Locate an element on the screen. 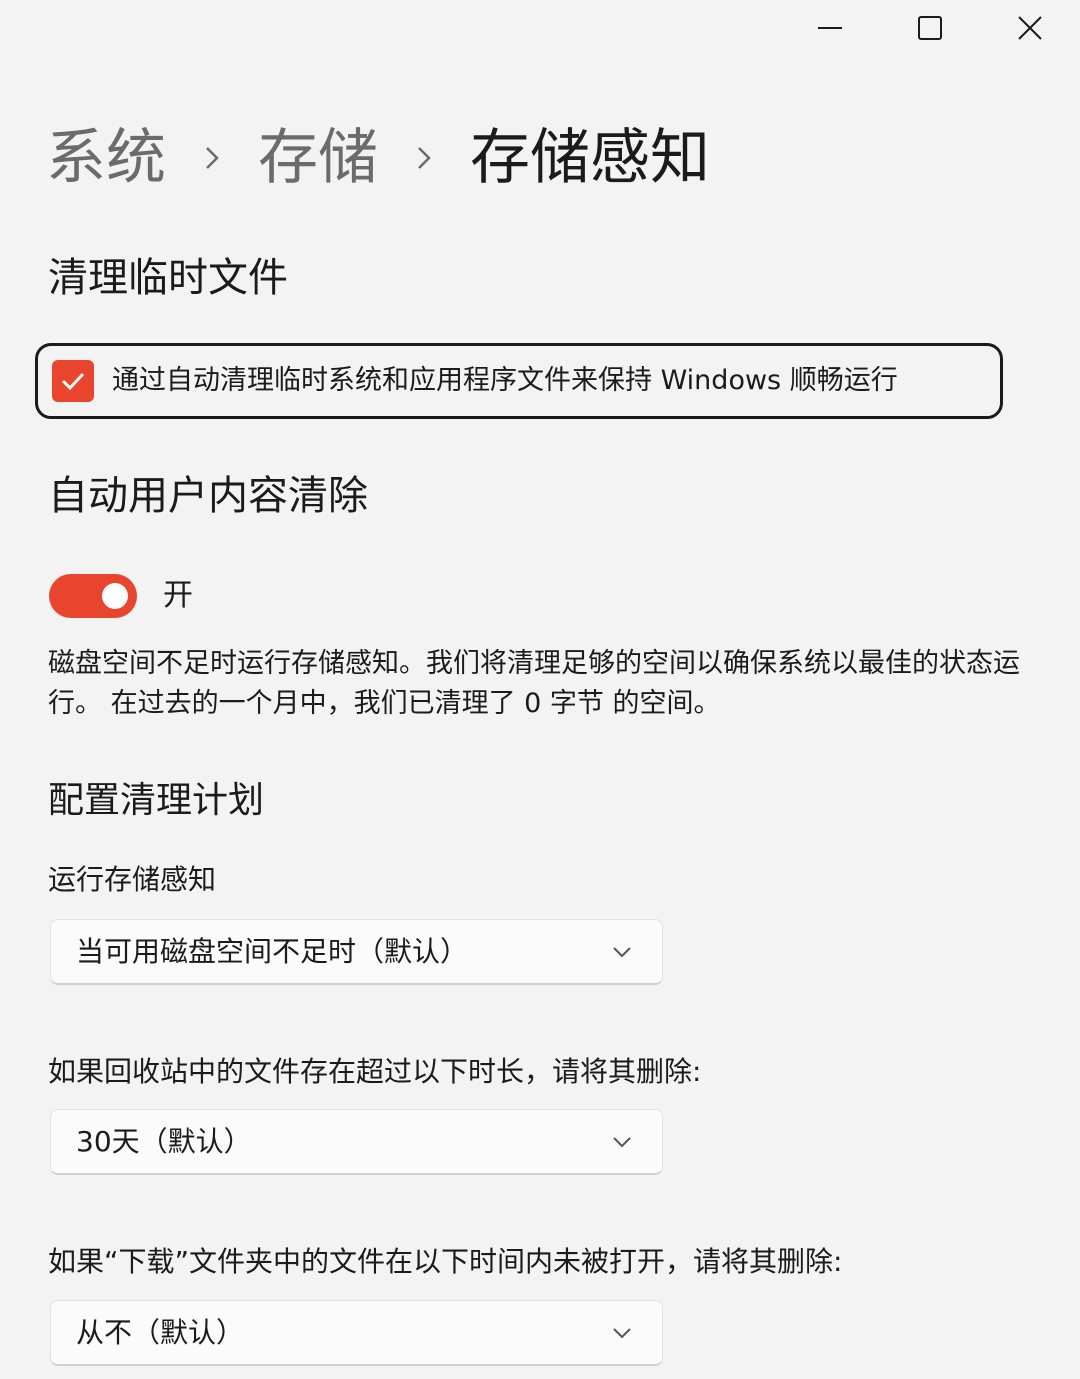  temp-files-checkbox-row: 通过自动清理临时系统和应用程序文件来保持 Windows 顺畅运行 is located at coordinates (519, 381).